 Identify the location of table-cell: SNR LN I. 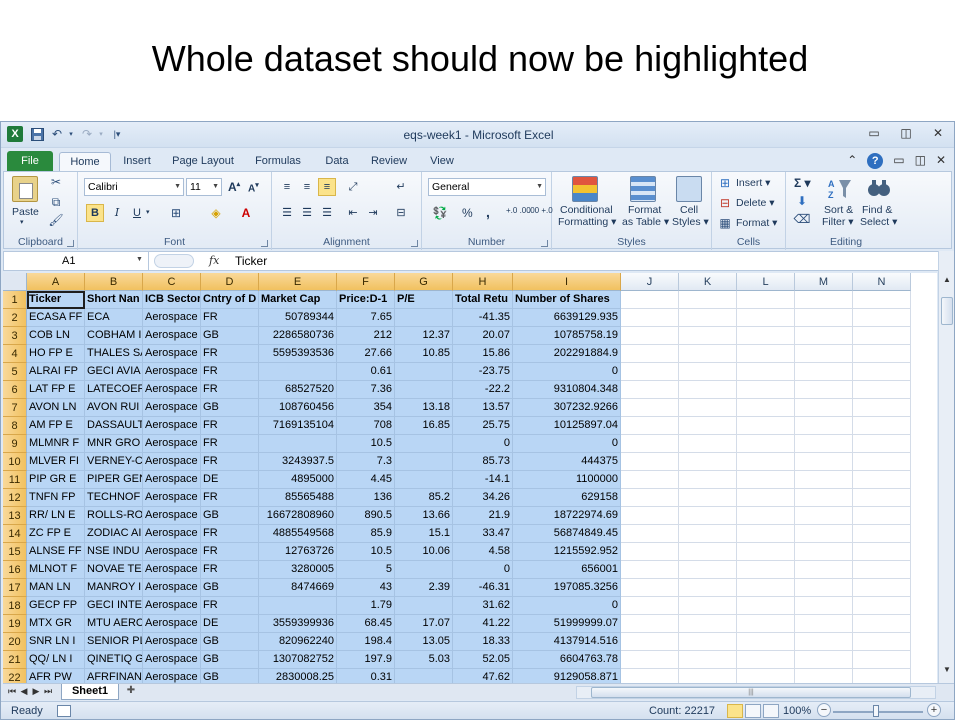
(56, 642).